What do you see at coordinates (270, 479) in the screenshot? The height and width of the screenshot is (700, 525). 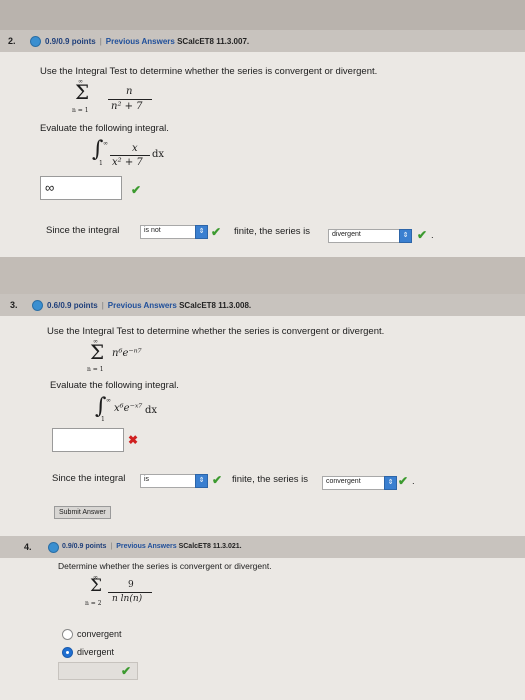 I see `q3-finite-text: finite, the series is` at bounding box center [270, 479].